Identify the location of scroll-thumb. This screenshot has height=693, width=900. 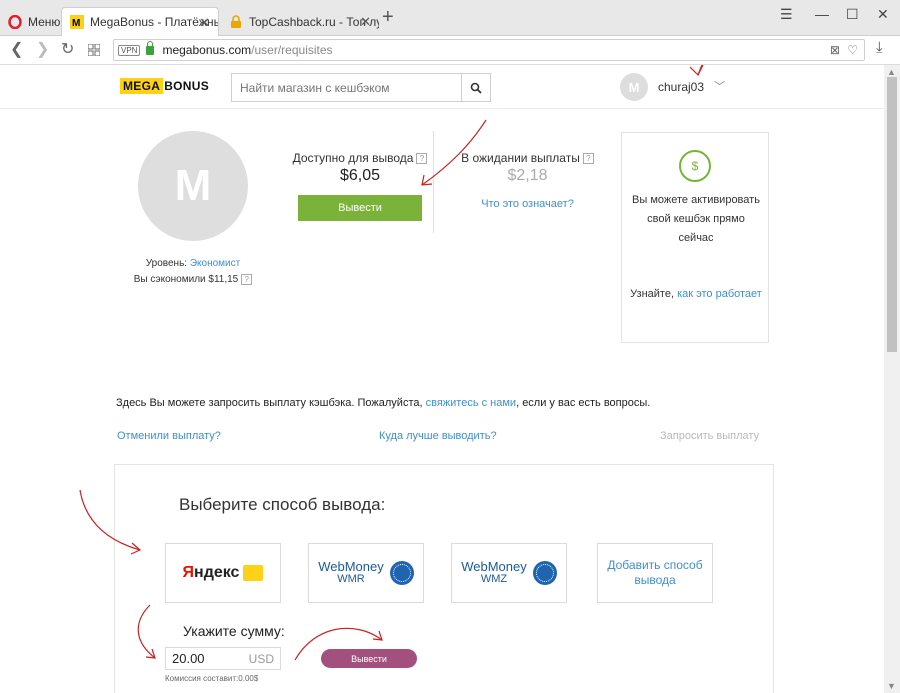
(892, 214).